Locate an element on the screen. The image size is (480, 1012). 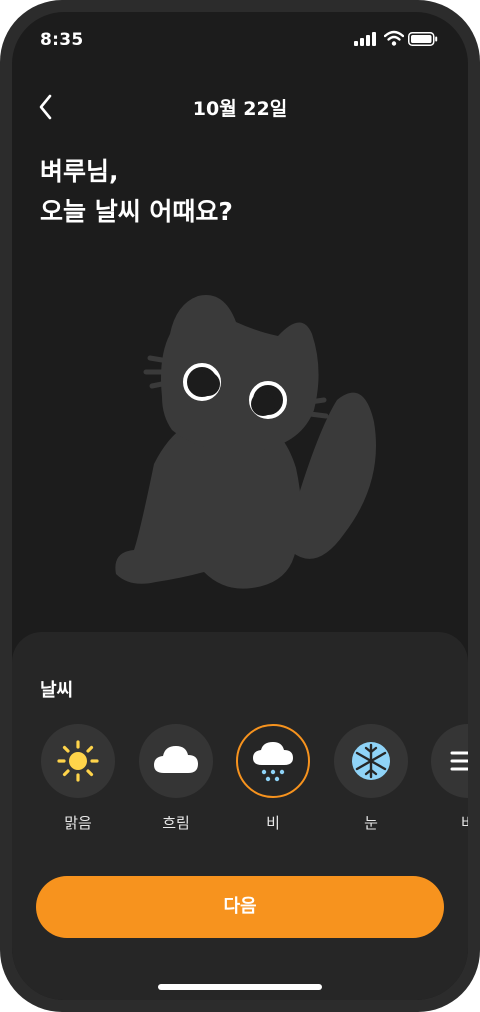
snowflake-icon is located at coordinates (371, 761).